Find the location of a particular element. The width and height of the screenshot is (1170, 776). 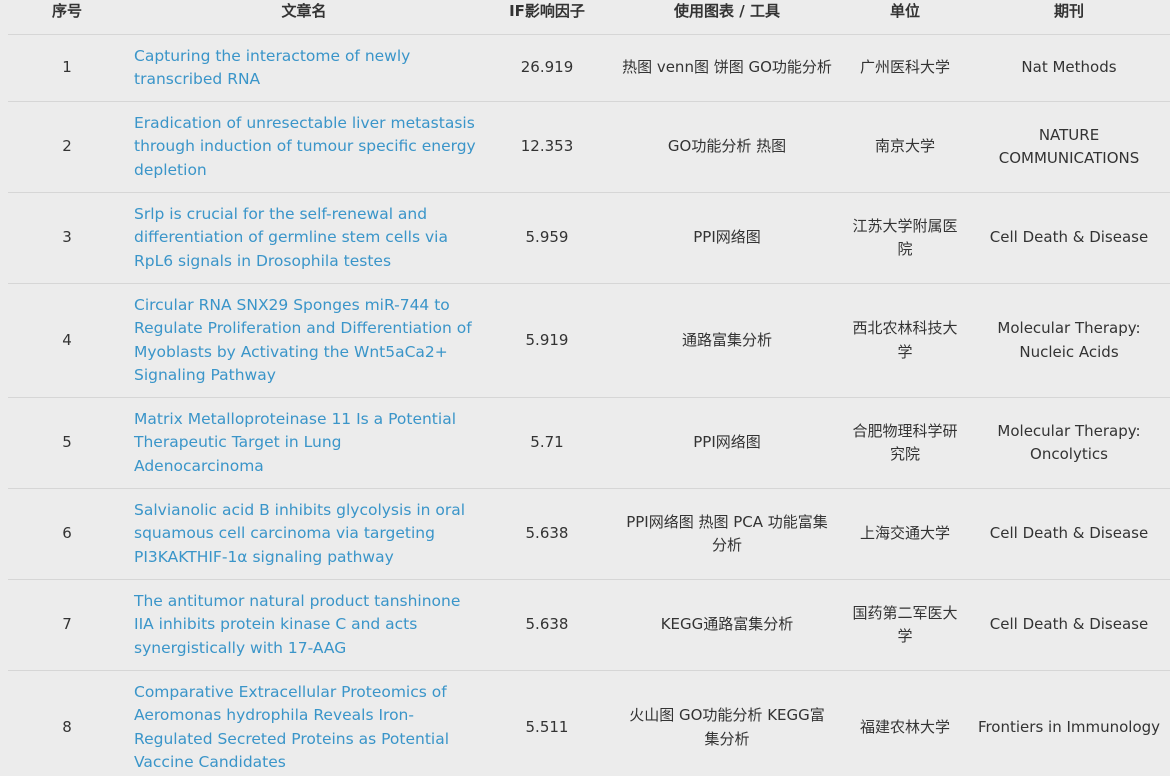

cell-unit: 福建农林大学 is located at coordinates (905, 723).